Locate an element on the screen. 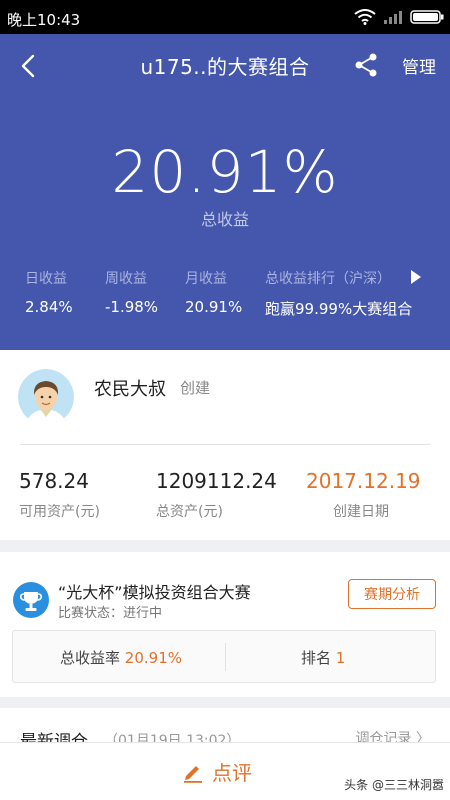 This screenshot has width=450, height=800. return-rank-label: 总收益排行（沪深） is located at coordinates (328, 278).